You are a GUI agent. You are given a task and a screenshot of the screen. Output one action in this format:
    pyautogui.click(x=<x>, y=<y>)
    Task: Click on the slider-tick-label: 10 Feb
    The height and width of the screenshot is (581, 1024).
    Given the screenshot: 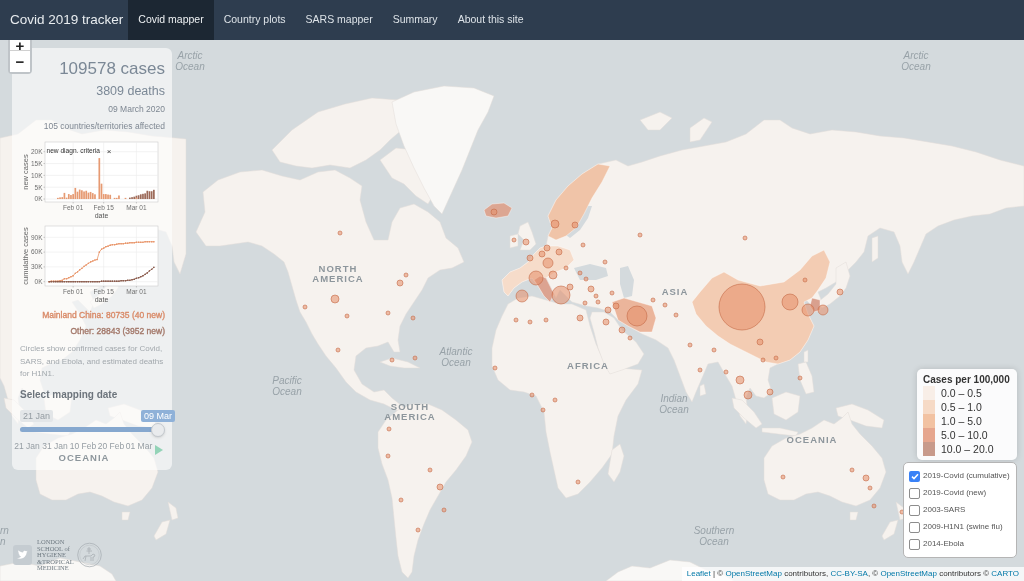 What is the action you would take?
    pyautogui.click(x=83, y=446)
    